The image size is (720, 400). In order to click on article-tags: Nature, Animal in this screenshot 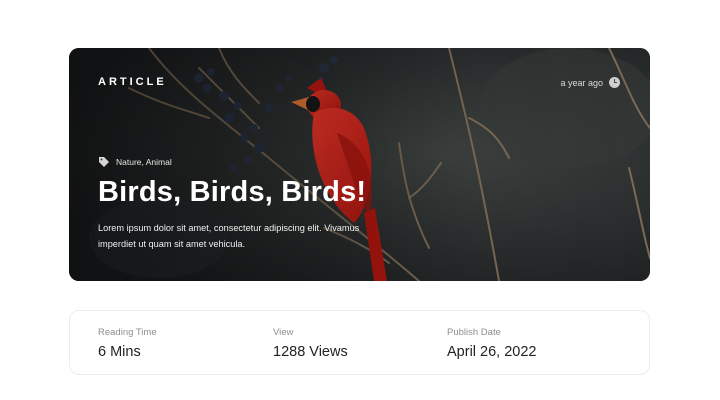, I will do `click(135, 162)`.